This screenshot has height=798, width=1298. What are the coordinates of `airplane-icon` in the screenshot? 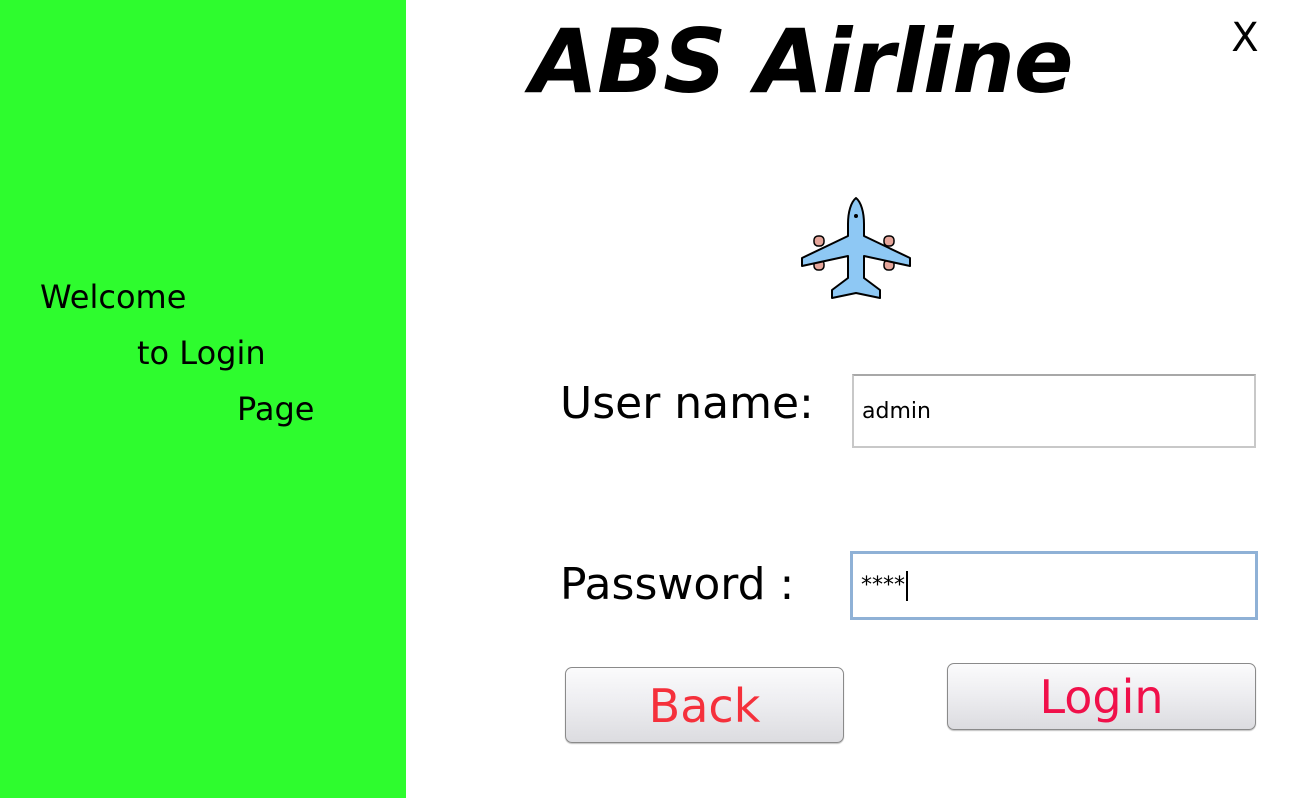 It's located at (856, 254).